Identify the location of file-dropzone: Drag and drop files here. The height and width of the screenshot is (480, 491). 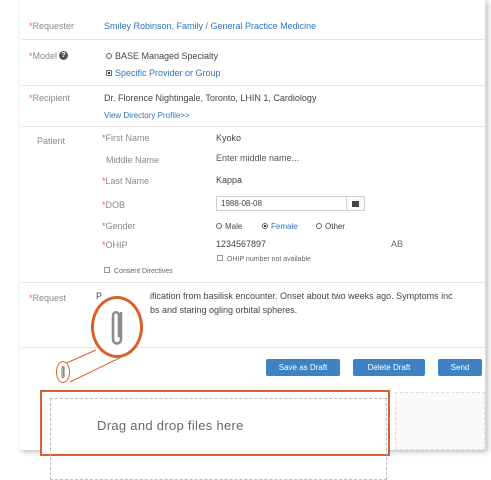
(215, 435).